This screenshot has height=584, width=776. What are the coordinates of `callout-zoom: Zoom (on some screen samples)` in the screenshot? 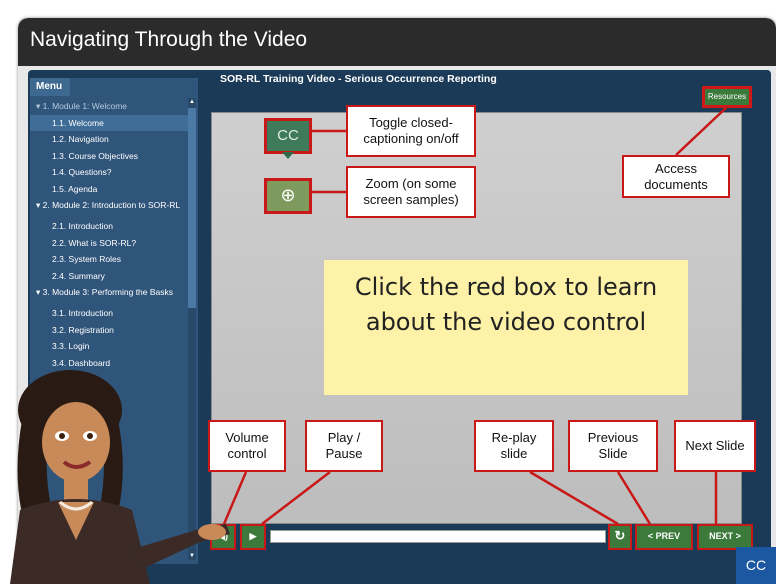 It's located at (411, 192).